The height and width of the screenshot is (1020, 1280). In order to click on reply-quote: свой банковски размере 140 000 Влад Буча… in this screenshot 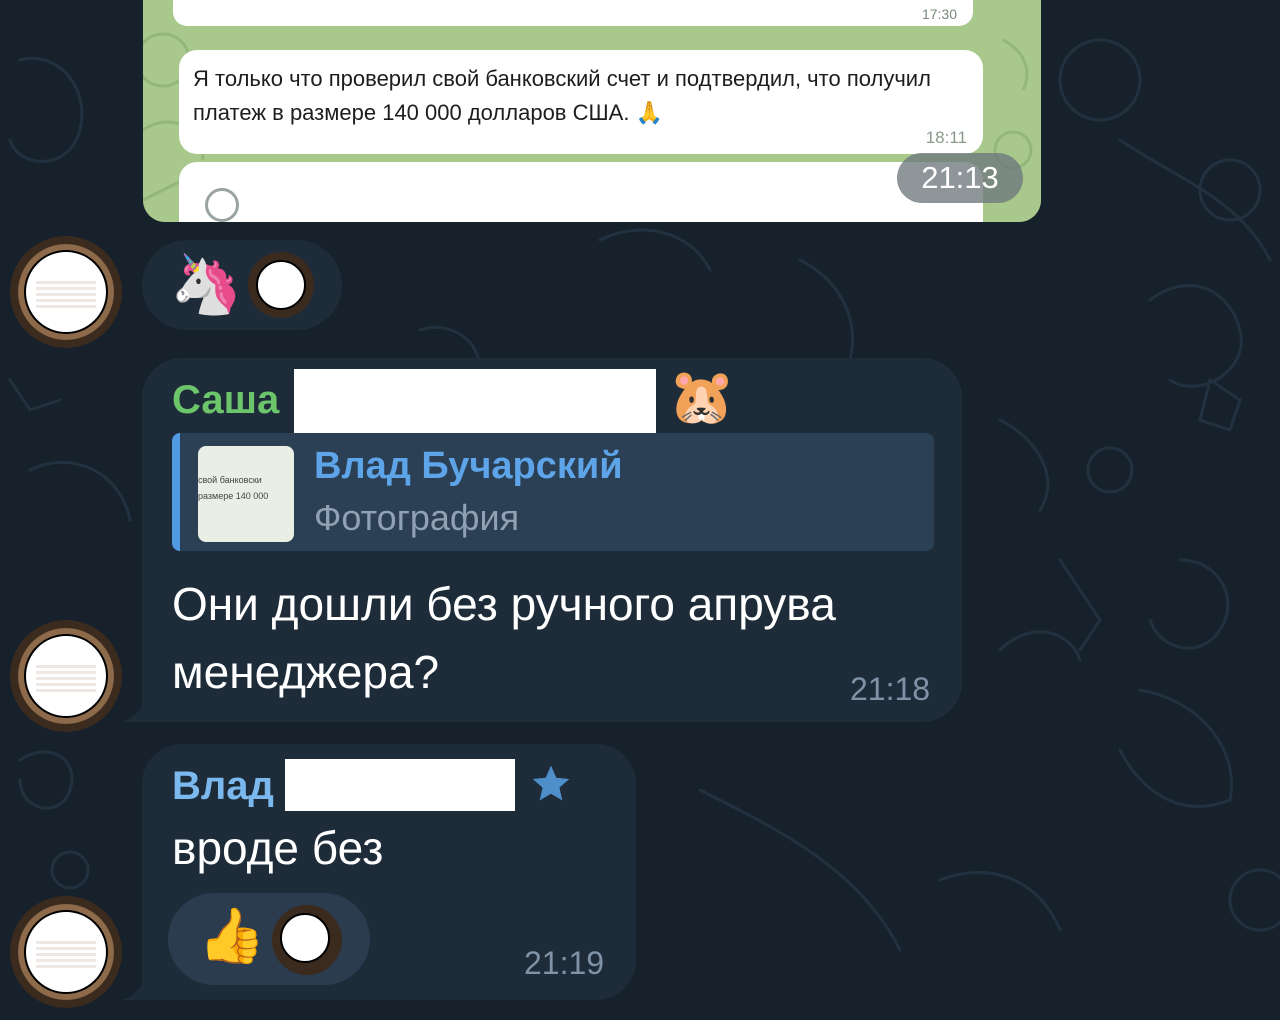, I will do `click(553, 492)`.